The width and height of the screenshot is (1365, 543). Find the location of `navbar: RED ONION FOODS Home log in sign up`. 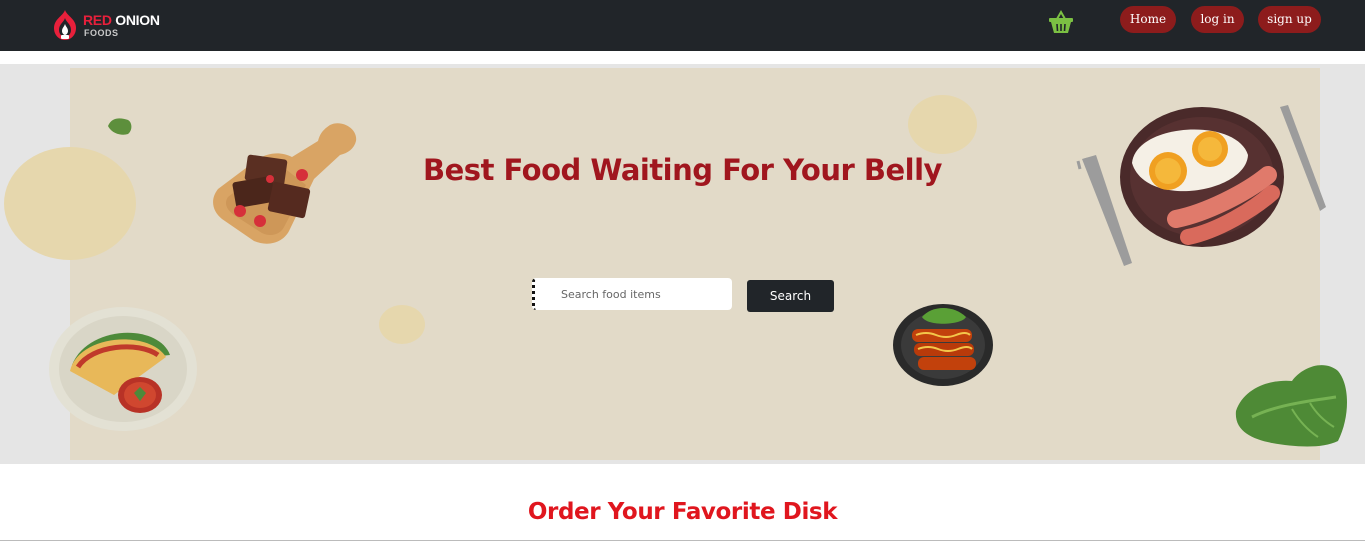

navbar: RED ONION FOODS Home log in sign up is located at coordinates (682, 25).